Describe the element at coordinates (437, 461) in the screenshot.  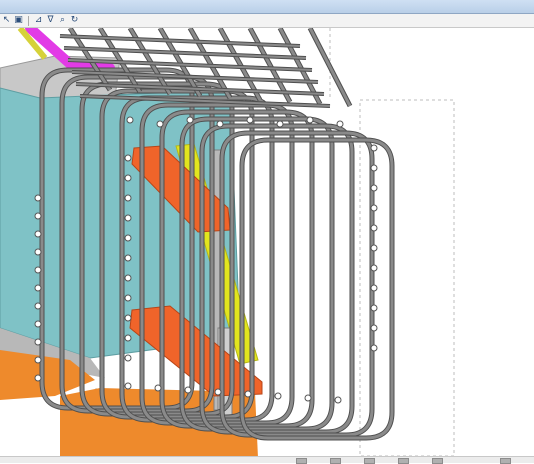
I see `view-icon` at that location.